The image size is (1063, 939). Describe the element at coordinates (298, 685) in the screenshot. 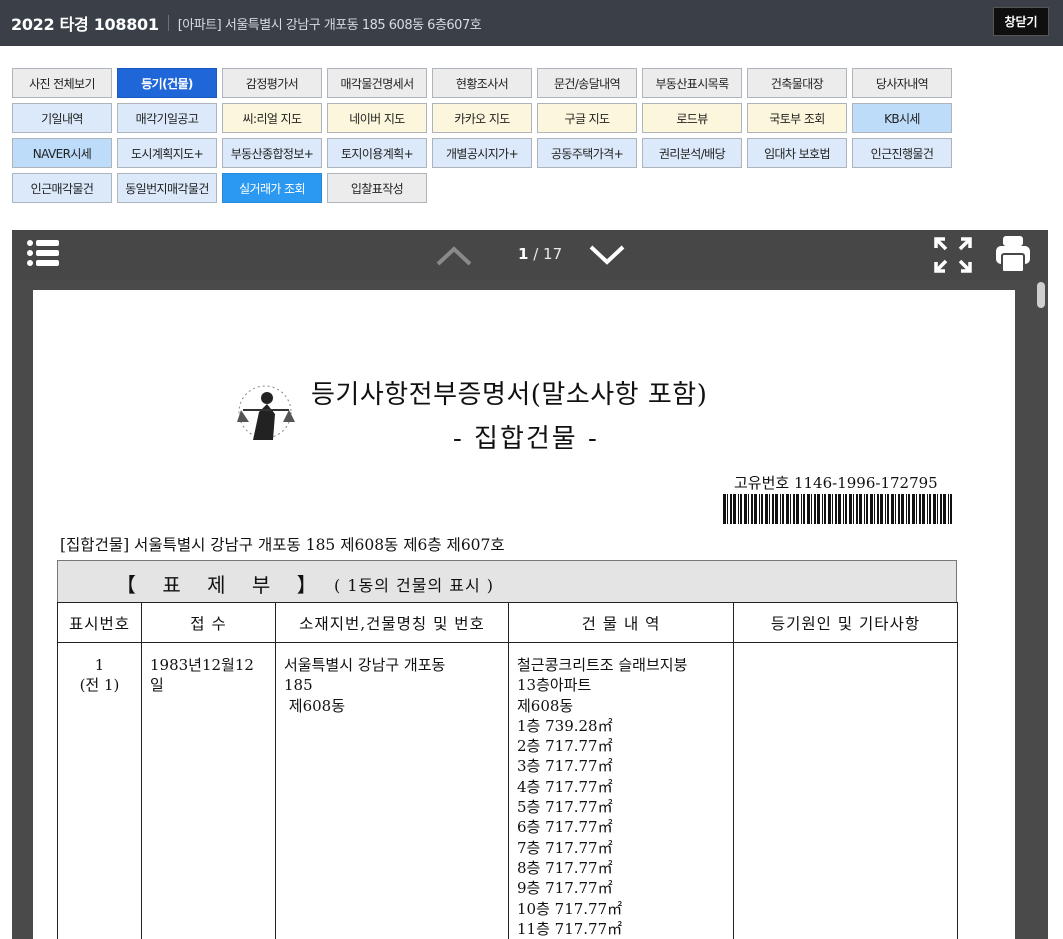

I see `location-line: 185` at that location.